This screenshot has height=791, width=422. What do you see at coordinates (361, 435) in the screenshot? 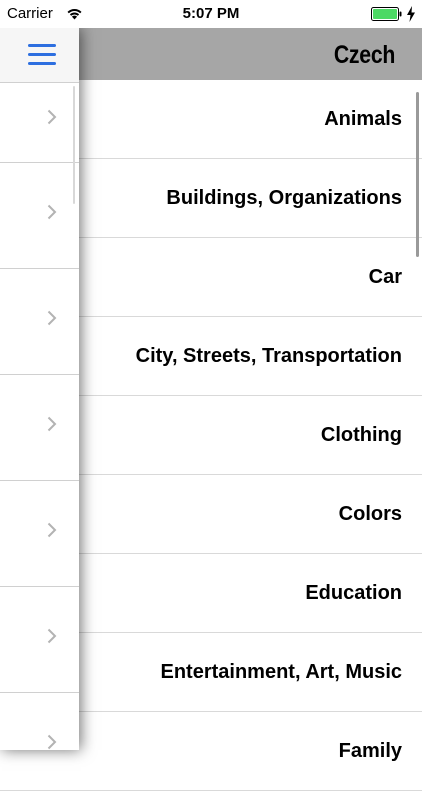
I see `category-label: Clothing` at bounding box center [361, 435].